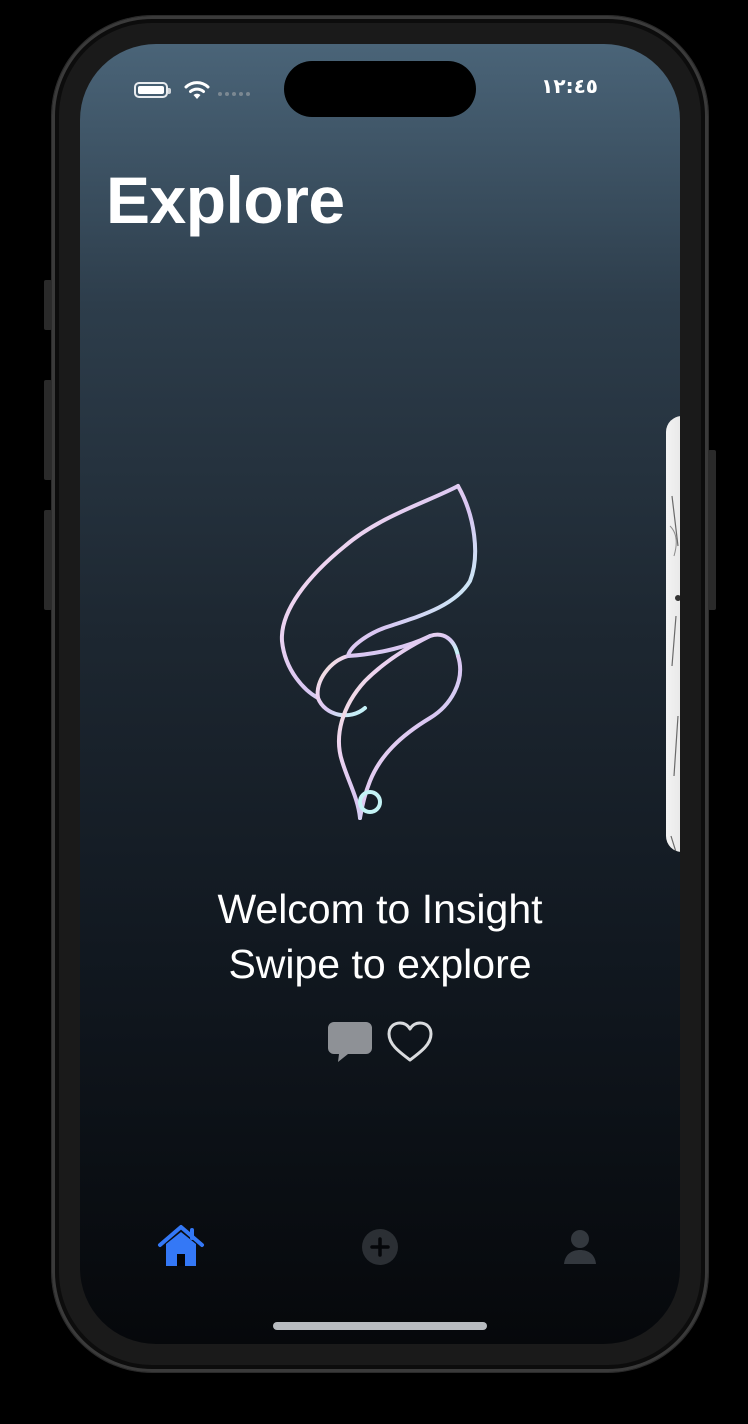 The image size is (748, 1424). What do you see at coordinates (380, 1044) in the screenshot?
I see `post-actions` at bounding box center [380, 1044].